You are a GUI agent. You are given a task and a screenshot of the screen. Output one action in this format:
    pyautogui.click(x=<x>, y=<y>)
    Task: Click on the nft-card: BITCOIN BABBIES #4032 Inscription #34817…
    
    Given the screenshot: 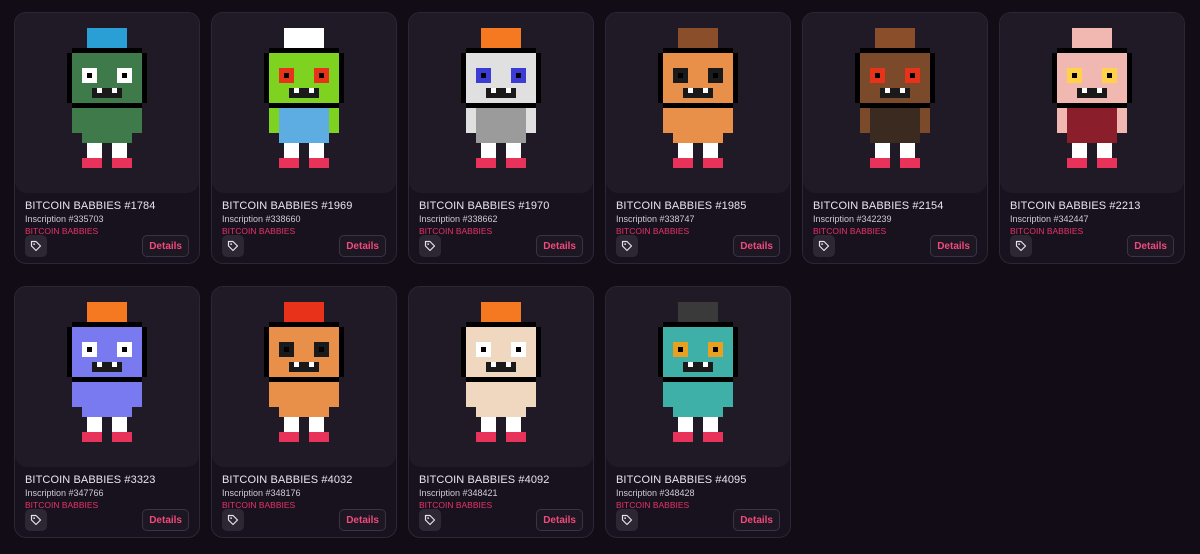 What is the action you would take?
    pyautogui.click(x=304, y=412)
    